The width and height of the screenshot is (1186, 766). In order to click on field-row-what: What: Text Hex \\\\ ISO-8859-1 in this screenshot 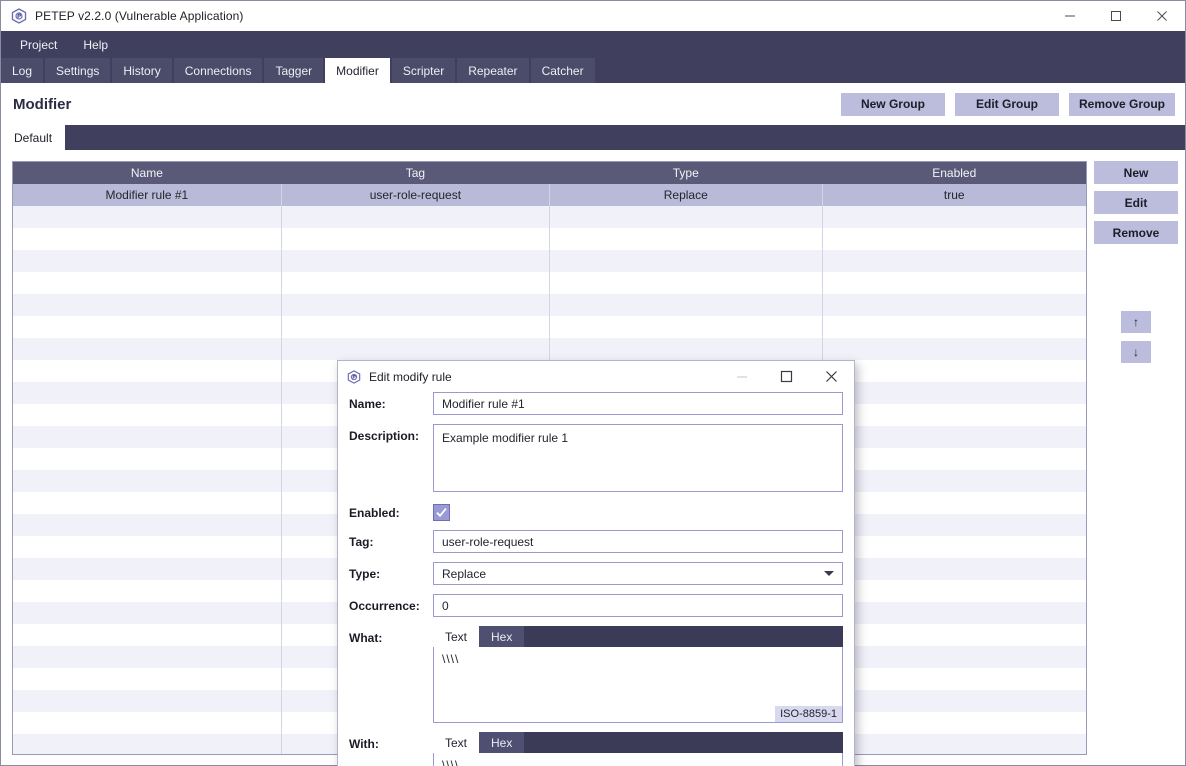, I will do `click(596, 674)`.